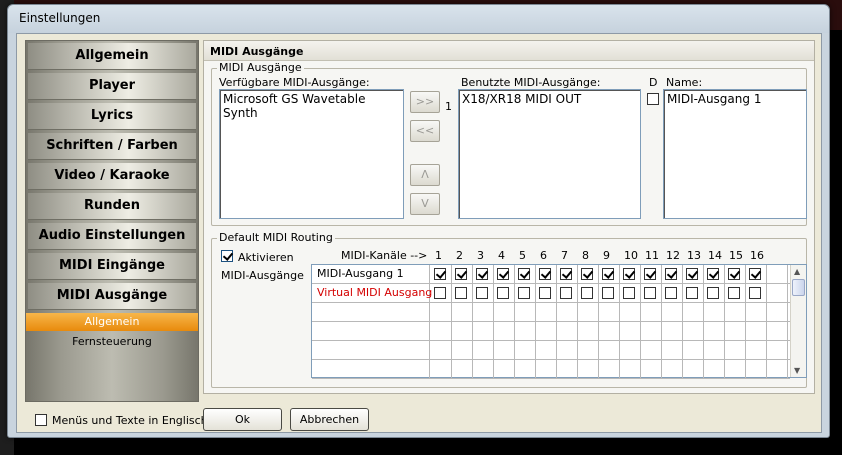  I want to click on nav-item-allgemein: Allgemein, so click(112, 56).